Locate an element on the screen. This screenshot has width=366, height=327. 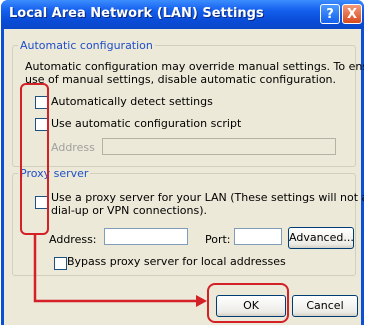
pointer-arrow is located at coordinates (120, 271).